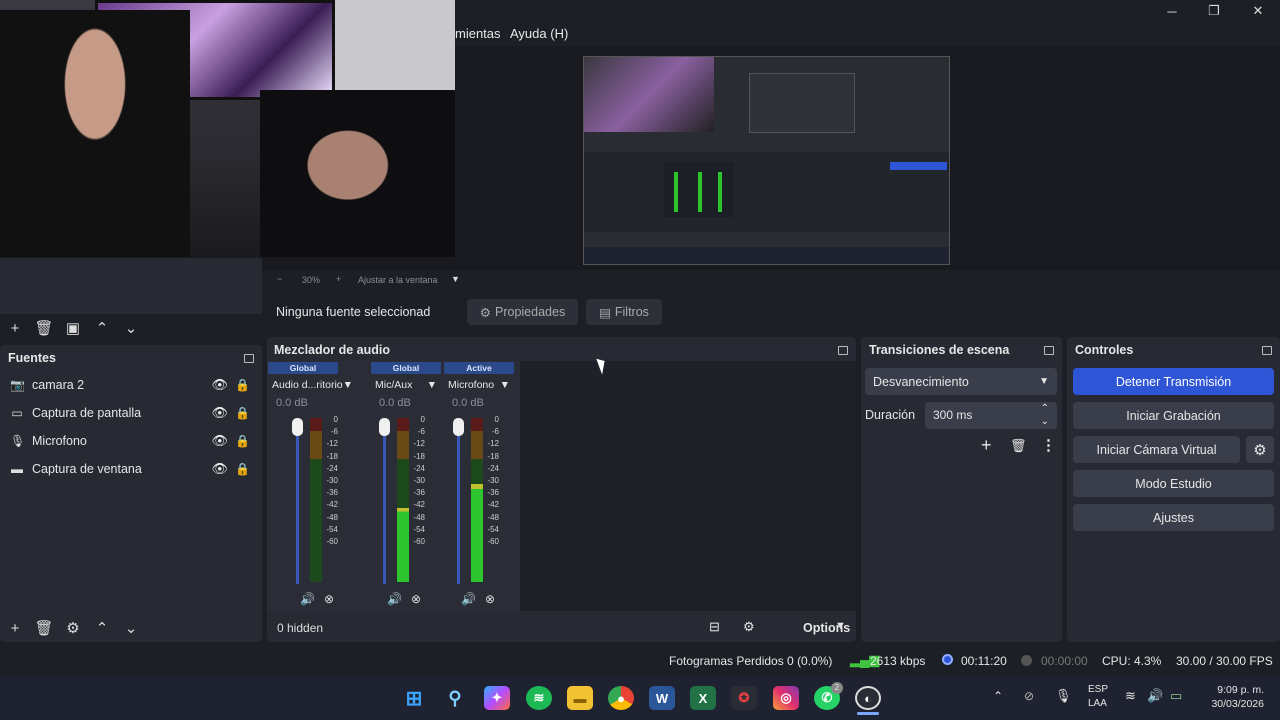  I want to click on virtual-camera-button: Iniciar Cámara Virtual, so click(1156, 449).